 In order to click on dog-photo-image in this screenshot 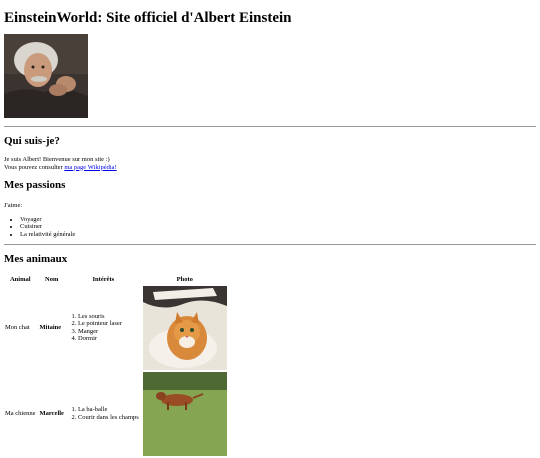, I will do `click(184, 413)`.